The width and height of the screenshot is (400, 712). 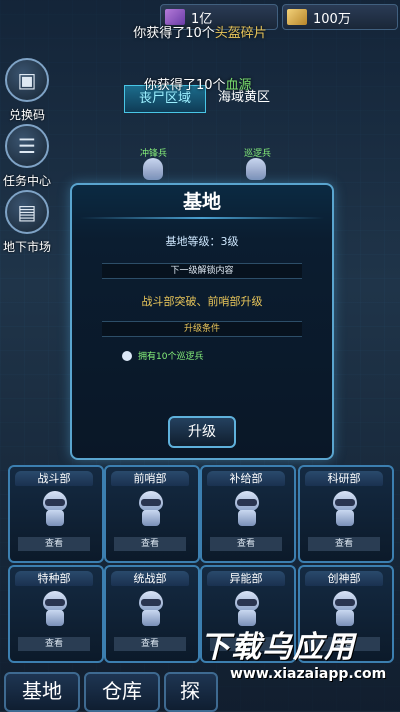 I want to click on watermark-url: www.xiazaiapp.com, so click(x=308, y=674).